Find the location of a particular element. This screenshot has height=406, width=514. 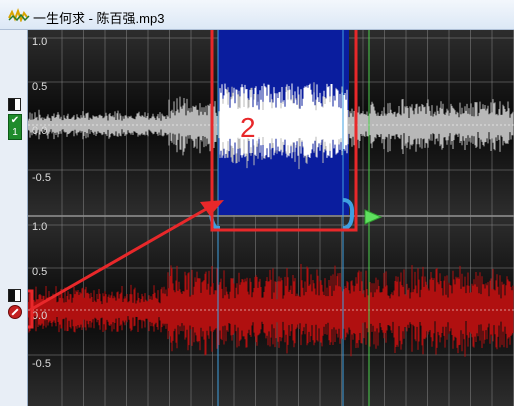

track-muted-icon is located at coordinates (15, 312).